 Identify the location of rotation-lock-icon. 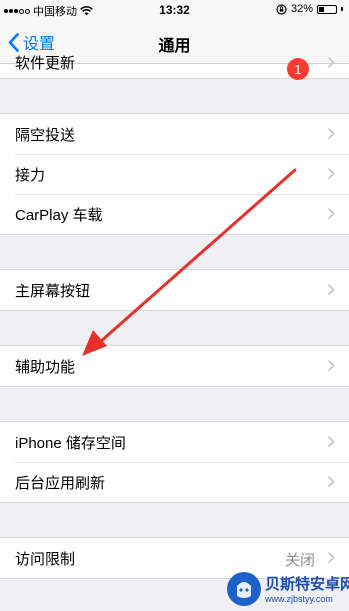
(281, 9).